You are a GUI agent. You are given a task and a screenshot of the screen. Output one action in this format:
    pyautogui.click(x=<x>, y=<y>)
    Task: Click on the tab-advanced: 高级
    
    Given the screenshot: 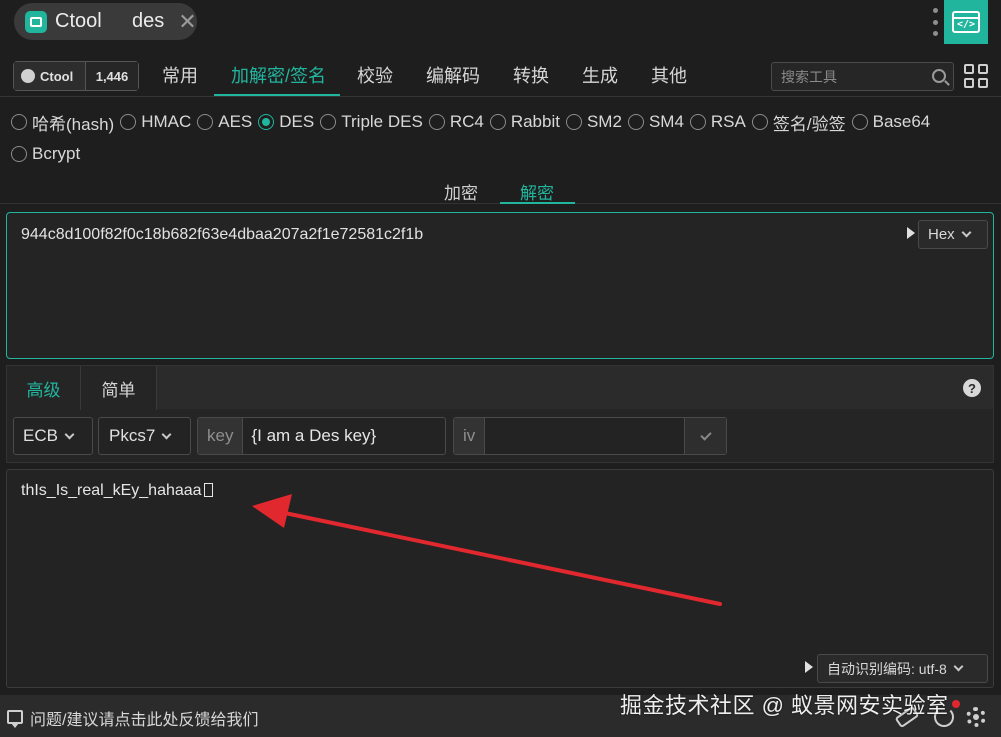 What is the action you would take?
    pyautogui.click(x=43, y=388)
    